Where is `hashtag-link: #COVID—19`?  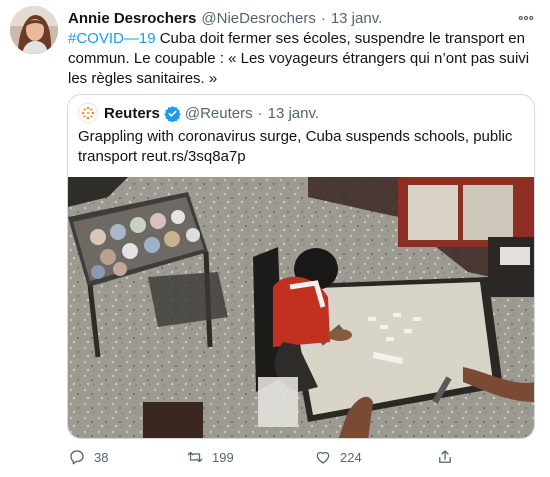
hashtag-link: #COVID—19 is located at coordinates (112, 38).